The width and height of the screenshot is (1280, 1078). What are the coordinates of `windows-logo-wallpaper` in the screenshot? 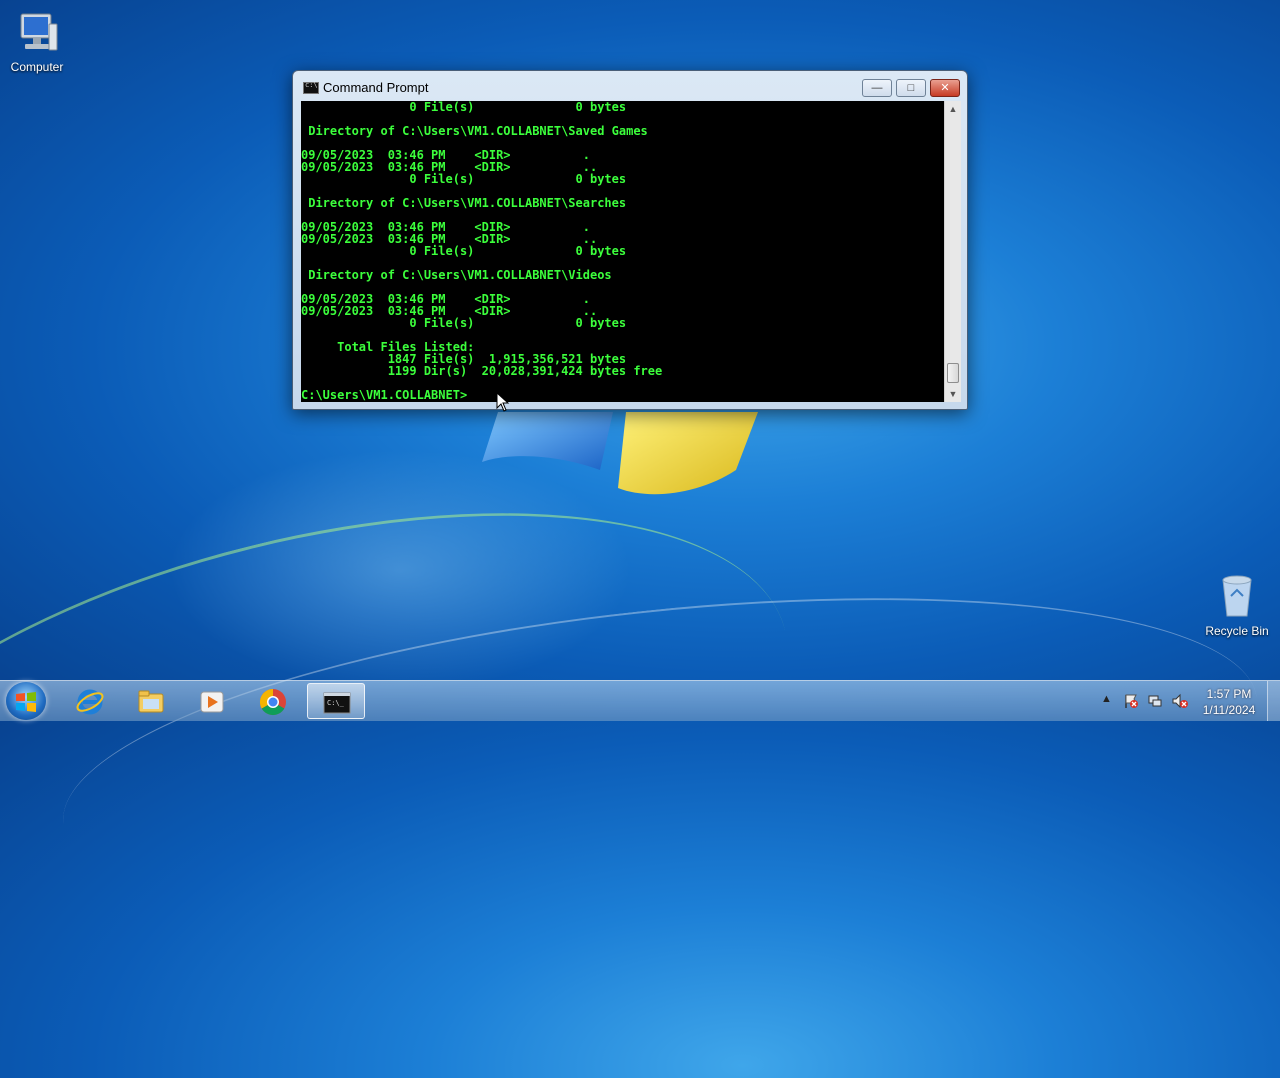 It's located at (620, 453).